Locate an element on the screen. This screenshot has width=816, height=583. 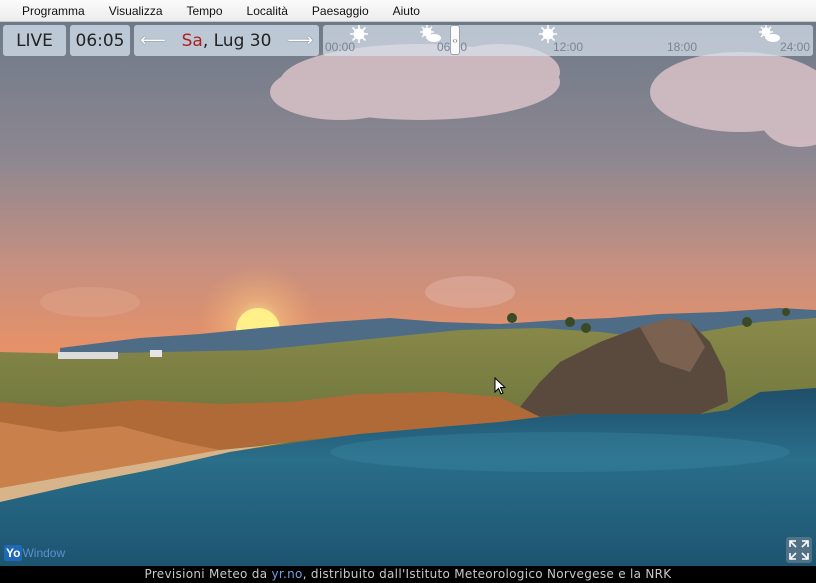
day-of-week: Sa is located at coordinates (192, 40).